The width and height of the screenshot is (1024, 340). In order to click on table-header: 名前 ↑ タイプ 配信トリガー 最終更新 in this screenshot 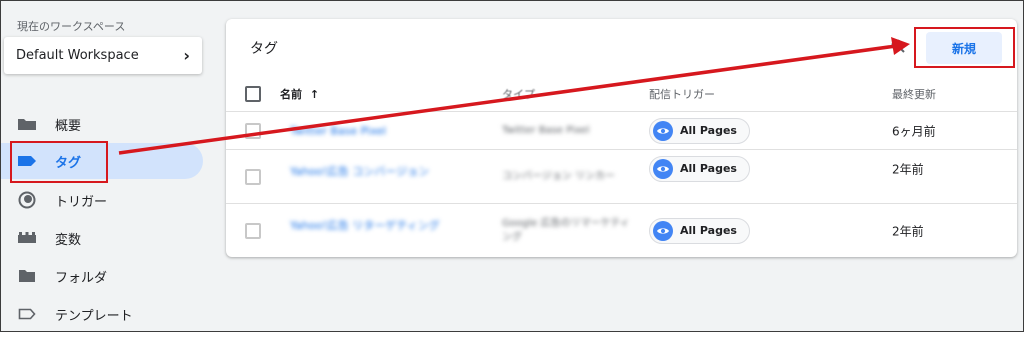, I will do `click(621, 94)`.